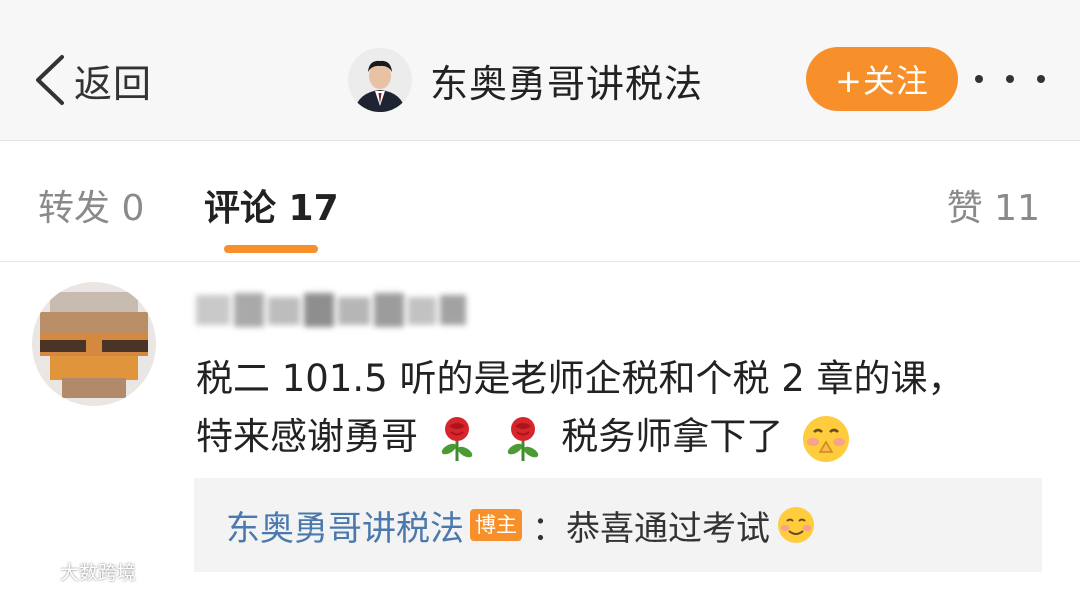 The width and height of the screenshot is (1080, 591). Describe the element at coordinates (307, 436) in the screenshot. I see `comment-line-2-start: 特来感谢勇哥` at that location.